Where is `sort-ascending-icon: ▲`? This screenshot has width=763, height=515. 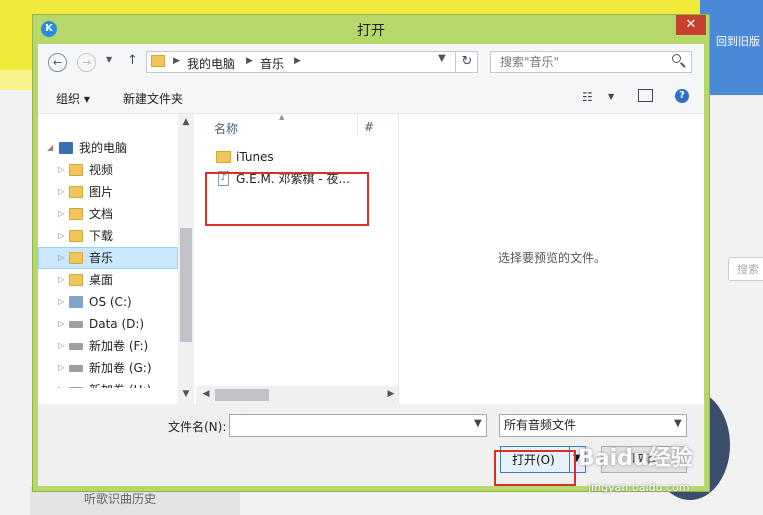 sort-ascending-icon: ▲ is located at coordinates (282, 117).